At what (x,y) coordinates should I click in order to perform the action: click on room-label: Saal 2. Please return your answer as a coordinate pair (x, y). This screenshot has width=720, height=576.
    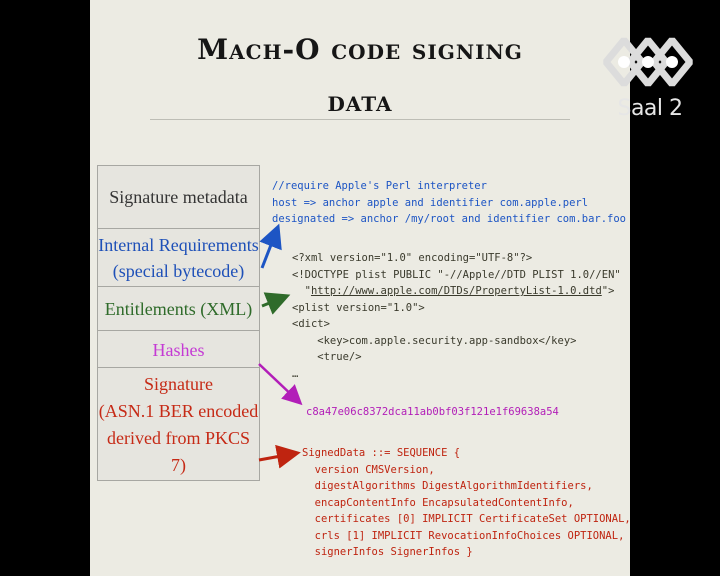
    Looking at the image, I should click on (650, 108).